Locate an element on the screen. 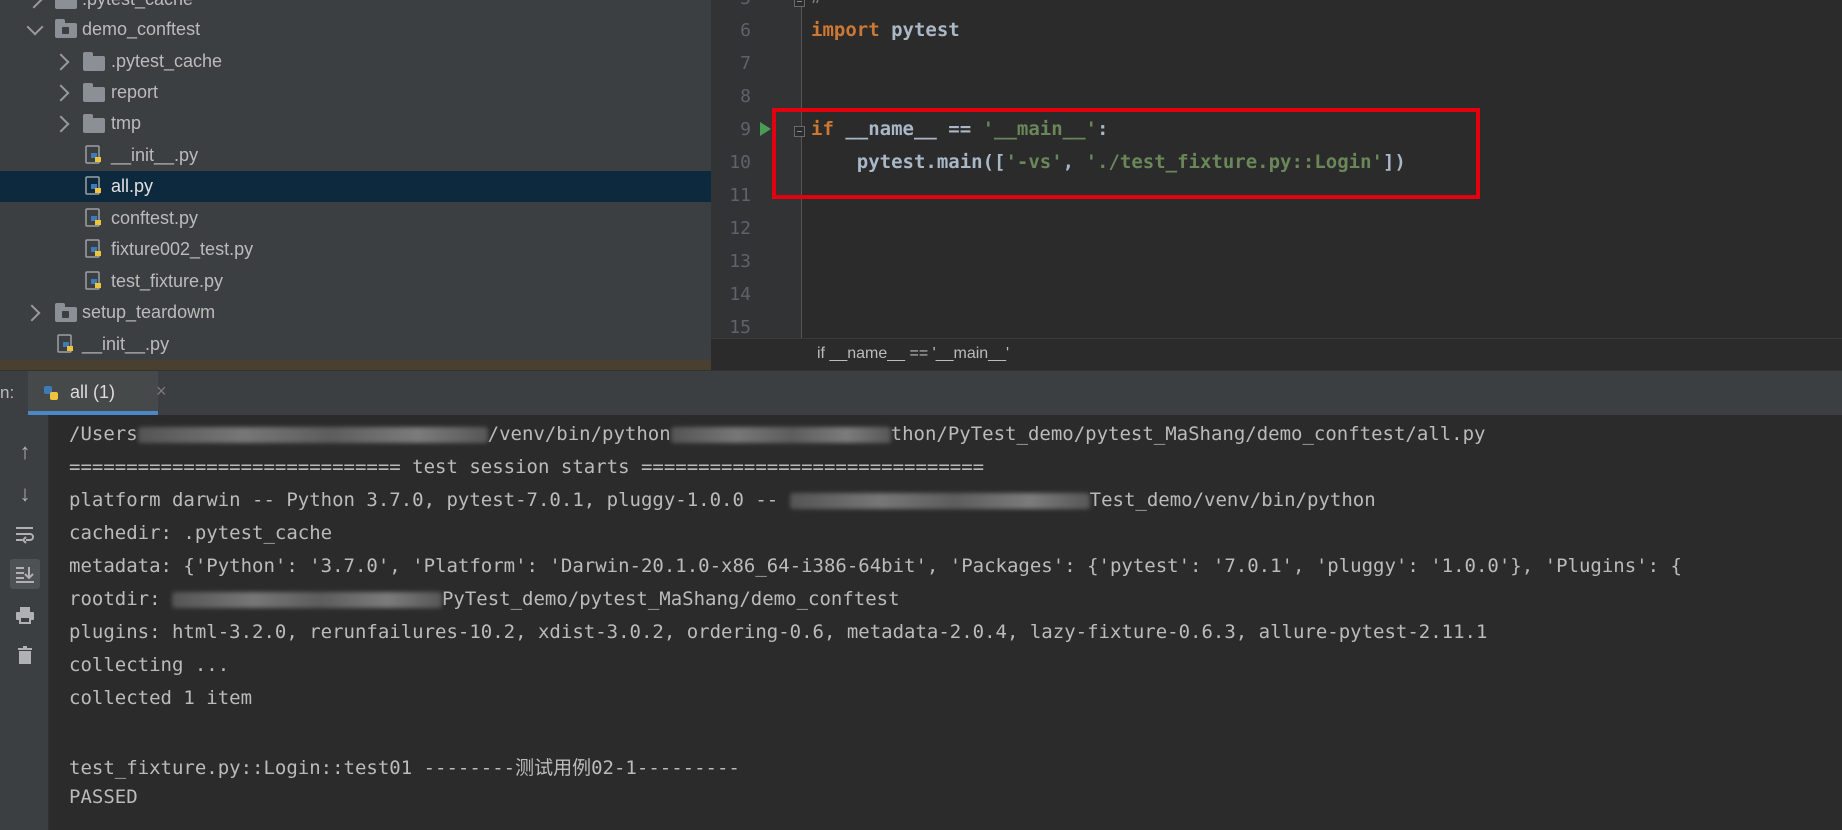 The image size is (1842, 830). tree-item-conftest-py: conftest.py is located at coordinates (355, 218).